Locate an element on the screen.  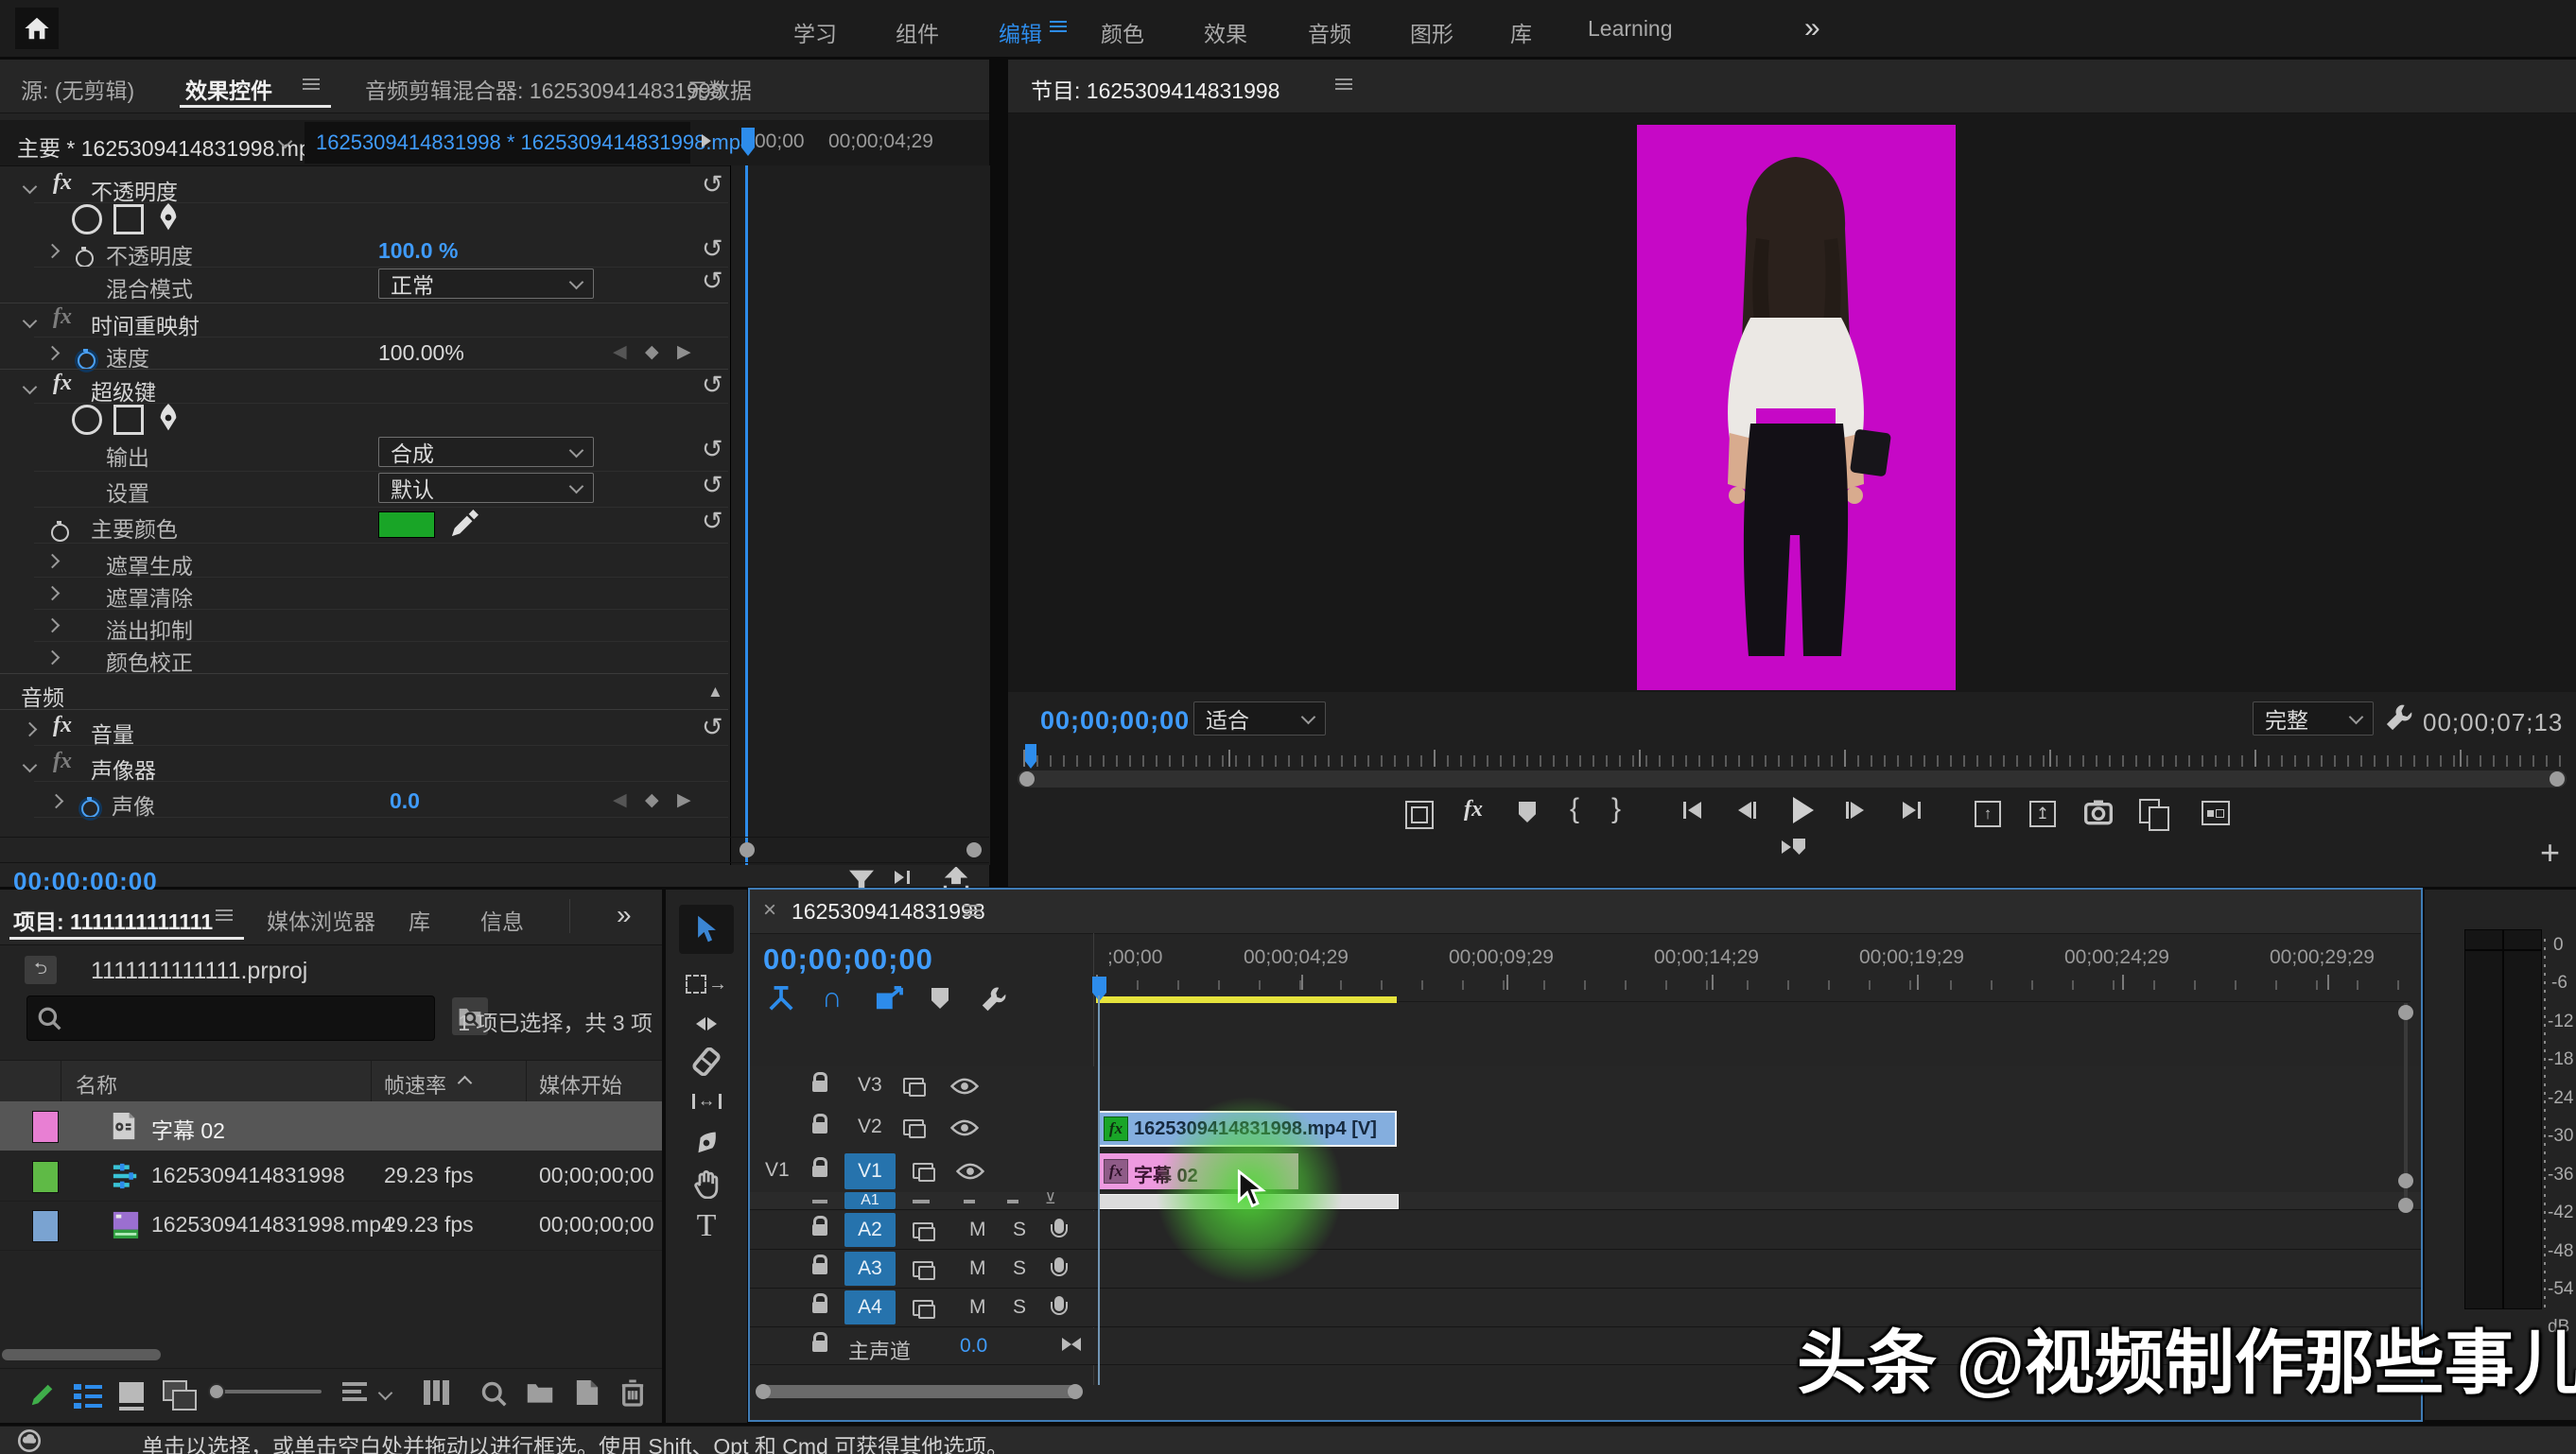
add-marker-icon is located at coordinates (1527, 812).